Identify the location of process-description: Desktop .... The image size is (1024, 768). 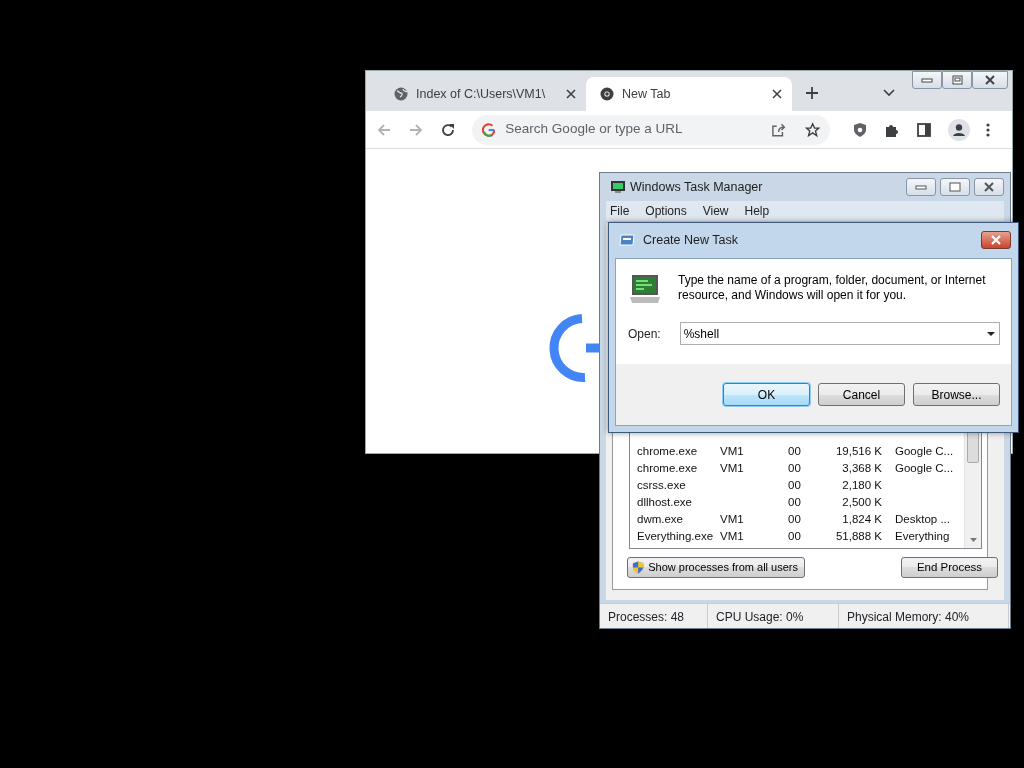
(922, 519).